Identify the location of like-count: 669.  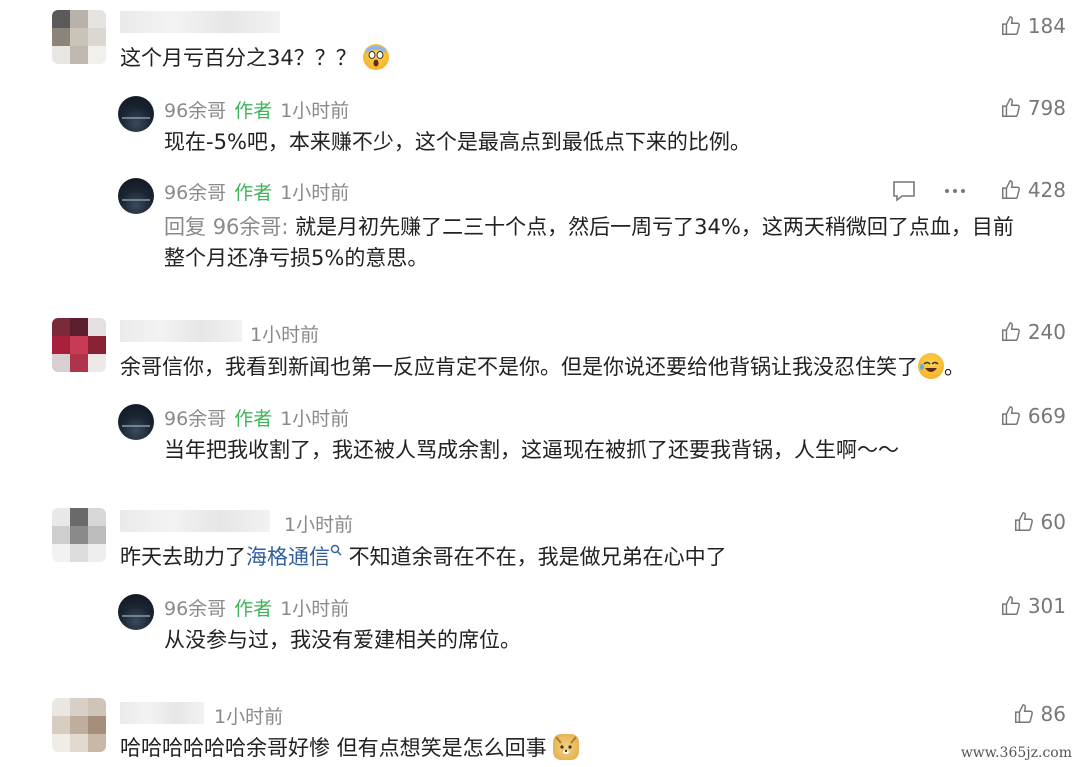
(1046, 416).